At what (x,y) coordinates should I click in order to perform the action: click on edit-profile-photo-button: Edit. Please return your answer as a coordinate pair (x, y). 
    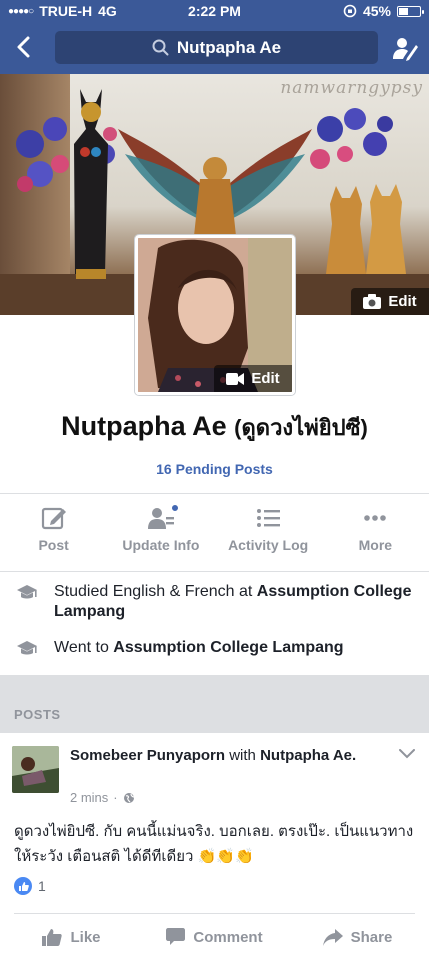
    Looking at the image, I should click on (253, 378).